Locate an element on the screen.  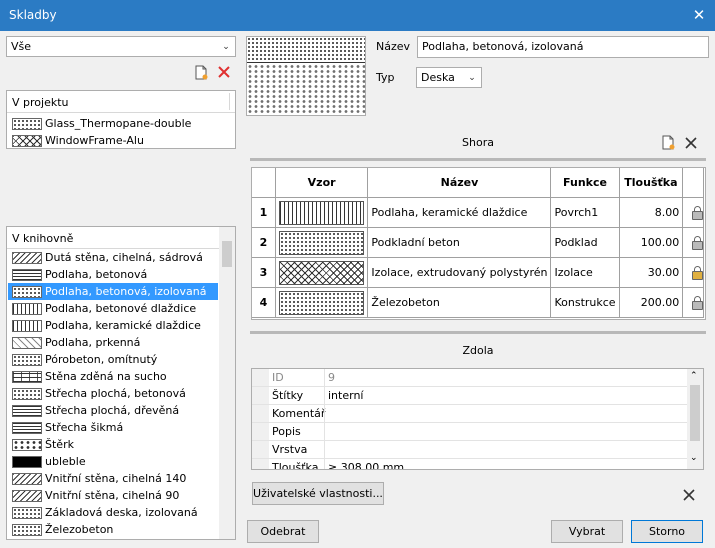
property-row: ID 9 is located at coordinates (469, 378).